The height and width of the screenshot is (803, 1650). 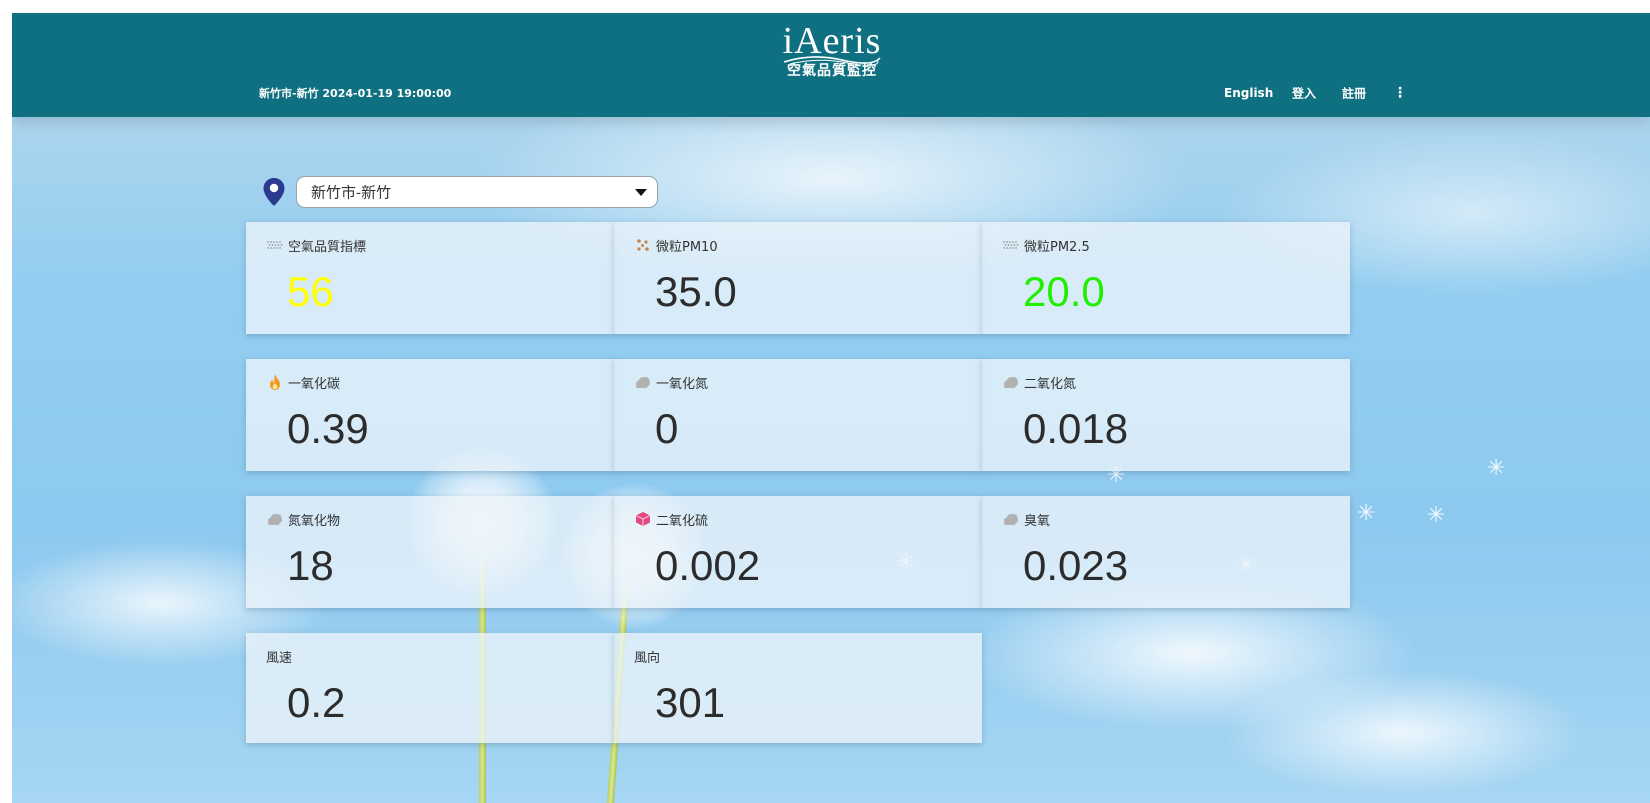 I want to click on card-label: 一氧化氮, so click(x=671, y=382).